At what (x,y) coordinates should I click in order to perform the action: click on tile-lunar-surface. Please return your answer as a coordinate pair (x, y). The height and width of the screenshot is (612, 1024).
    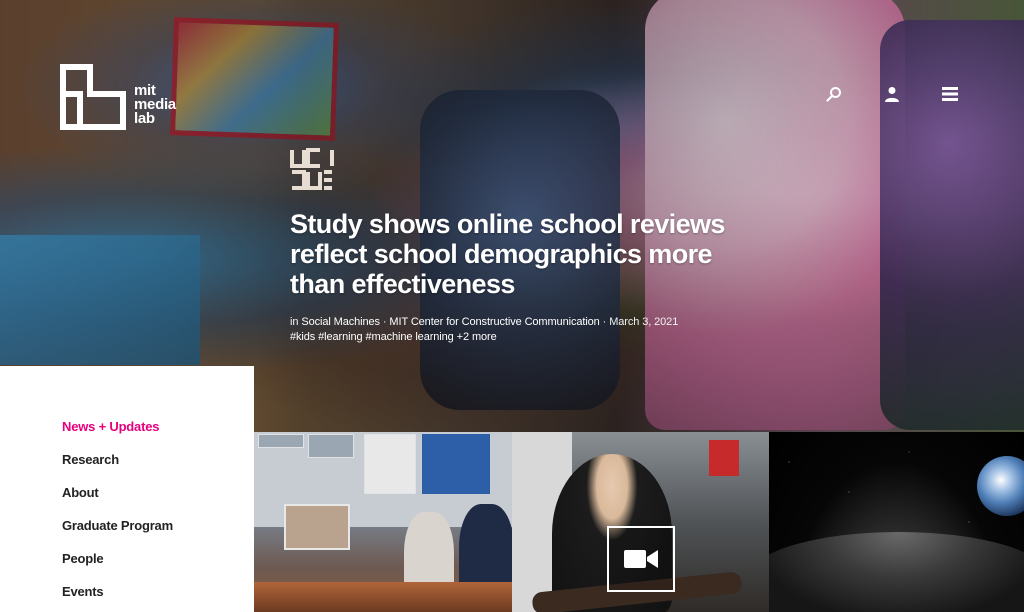
    Looking at the image, I should click on (896, 572).